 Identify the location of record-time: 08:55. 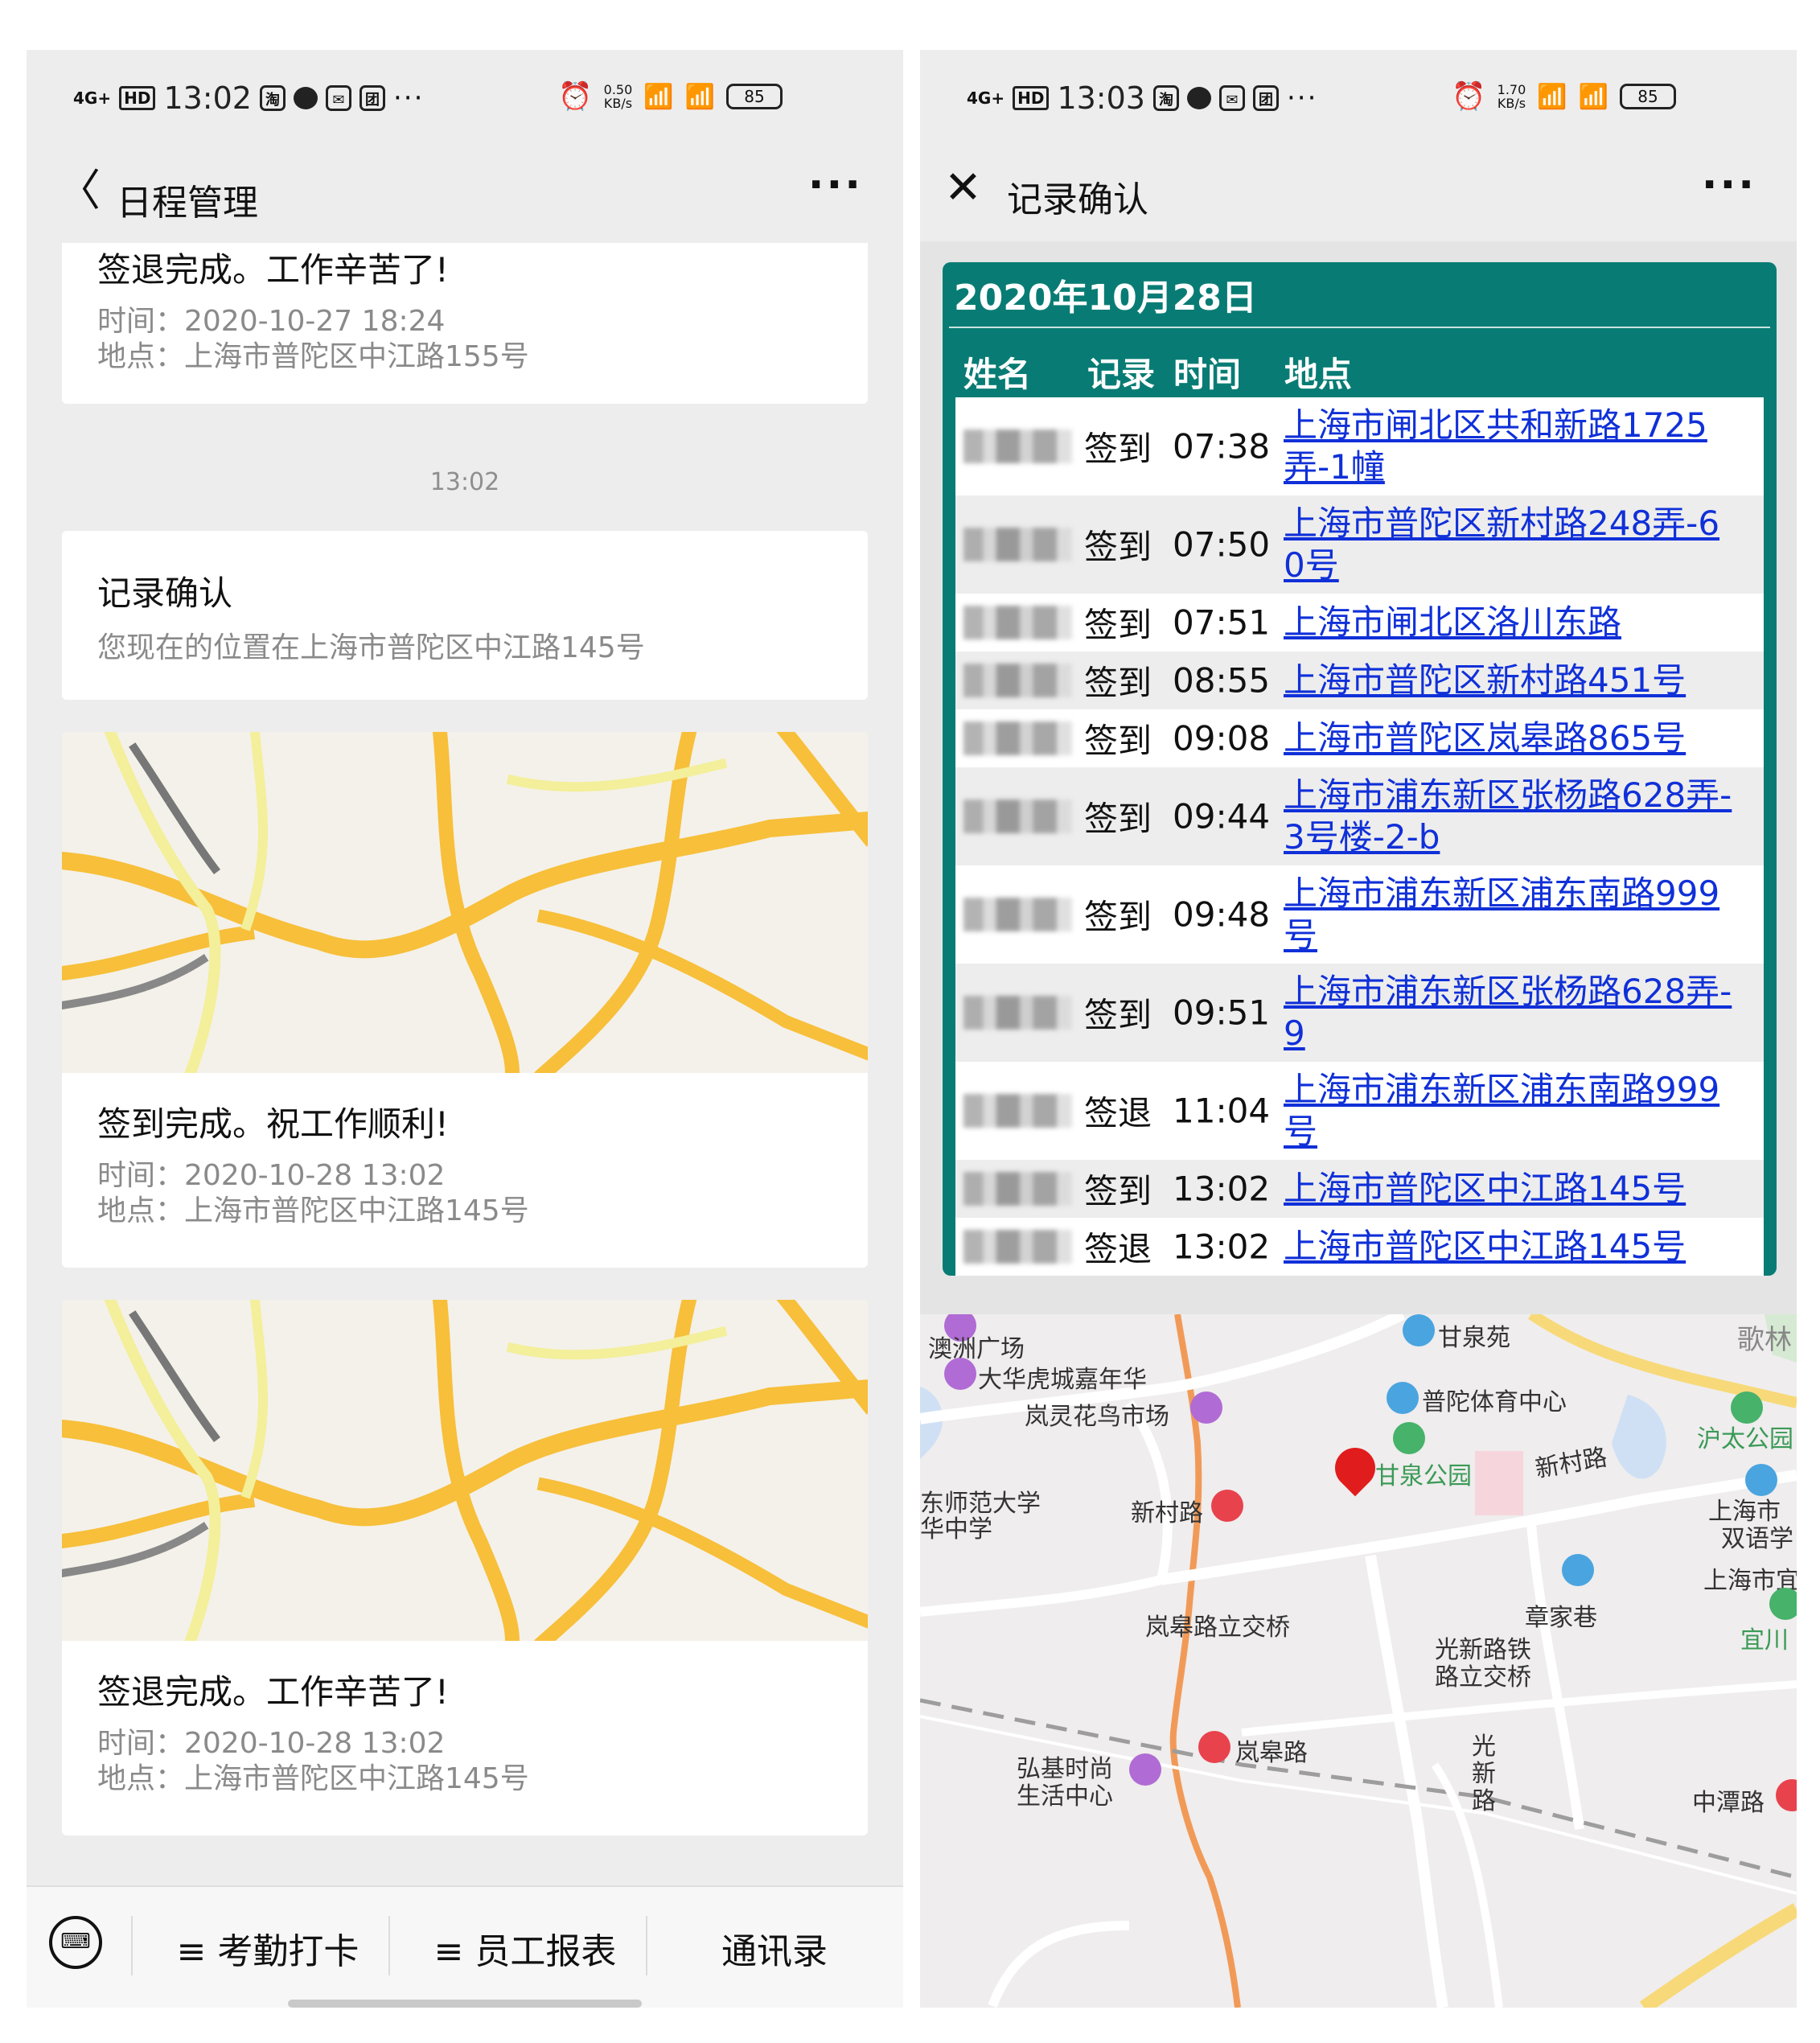
(1222, 680).